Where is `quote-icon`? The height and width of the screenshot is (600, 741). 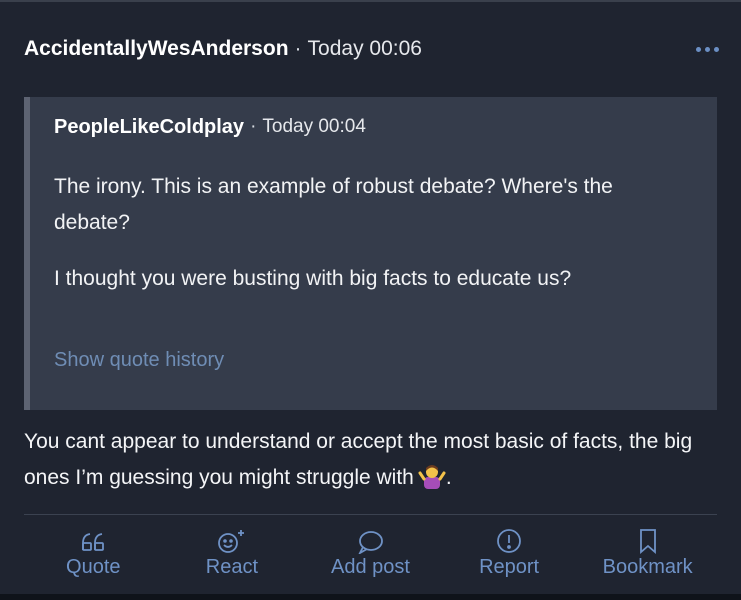 quote-icon is located at coordinates (93, 539).